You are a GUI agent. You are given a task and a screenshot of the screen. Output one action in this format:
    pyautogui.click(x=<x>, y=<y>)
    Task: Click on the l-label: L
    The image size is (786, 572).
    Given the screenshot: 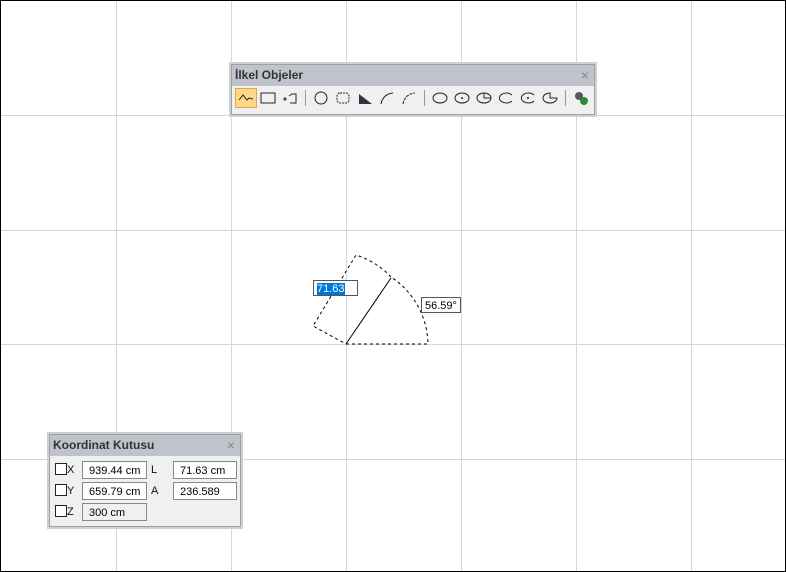 What is the action you would take?
    pyautogui.click(x=154, y=470)
    